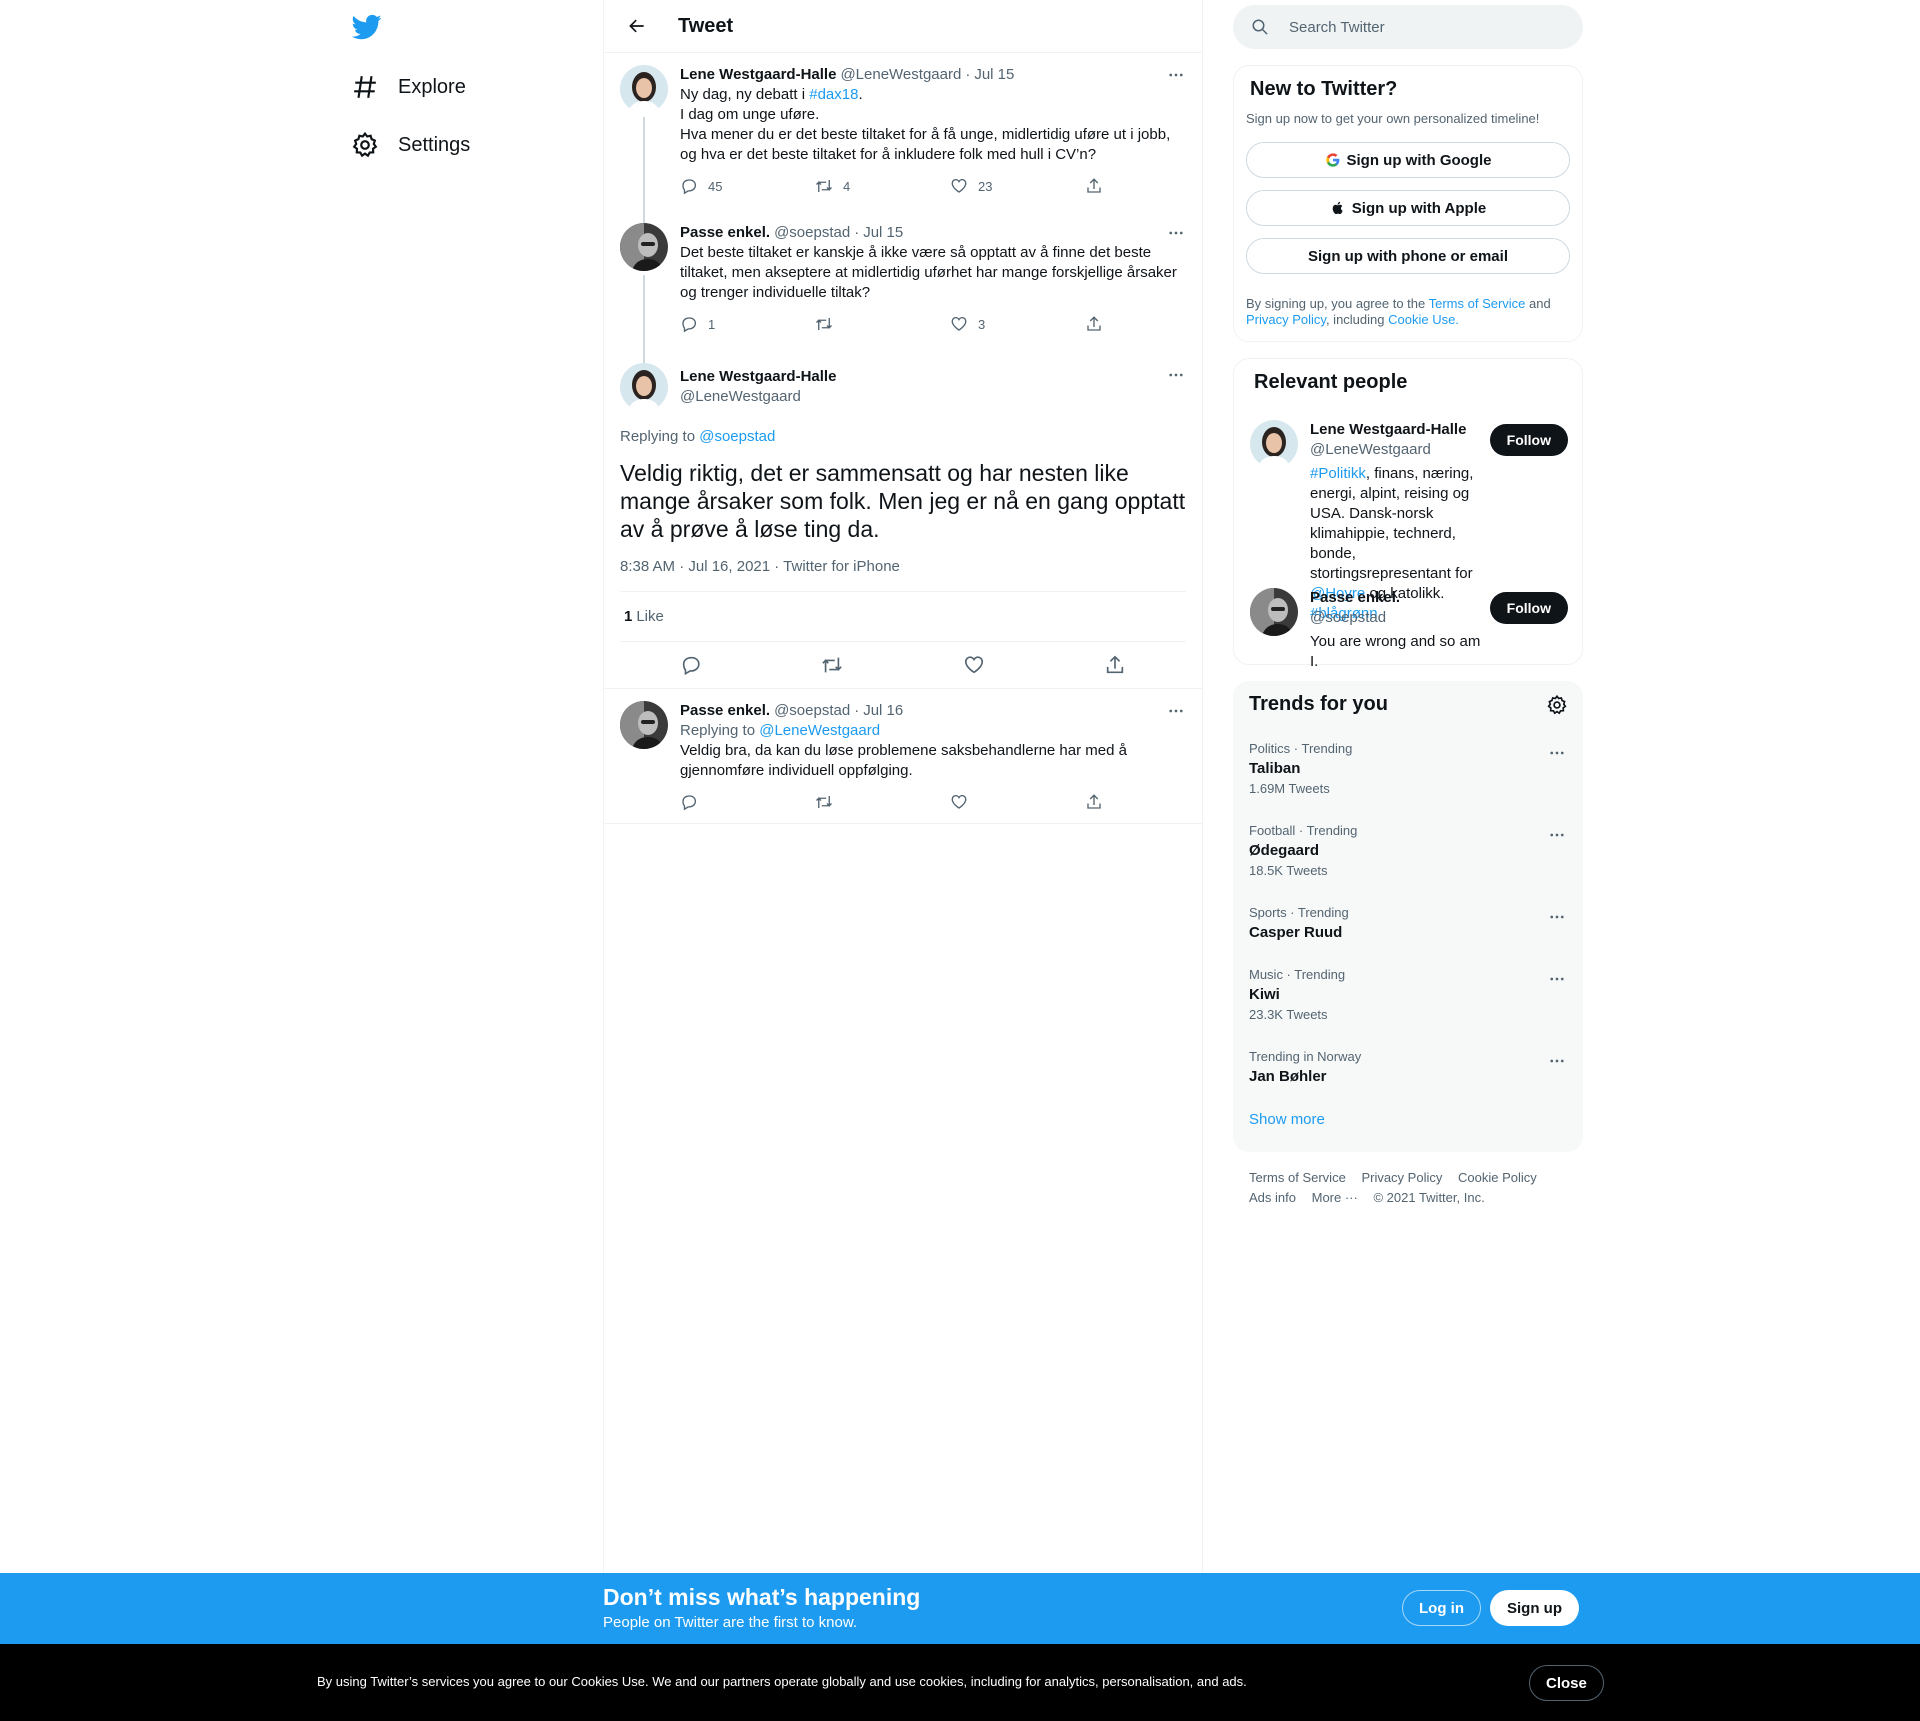 The height and width of the screenshot is (1721, 1920). Describe the element at coordinates (1331, 382) in the screenshot. I see `card-title: Relevant people` at that location.